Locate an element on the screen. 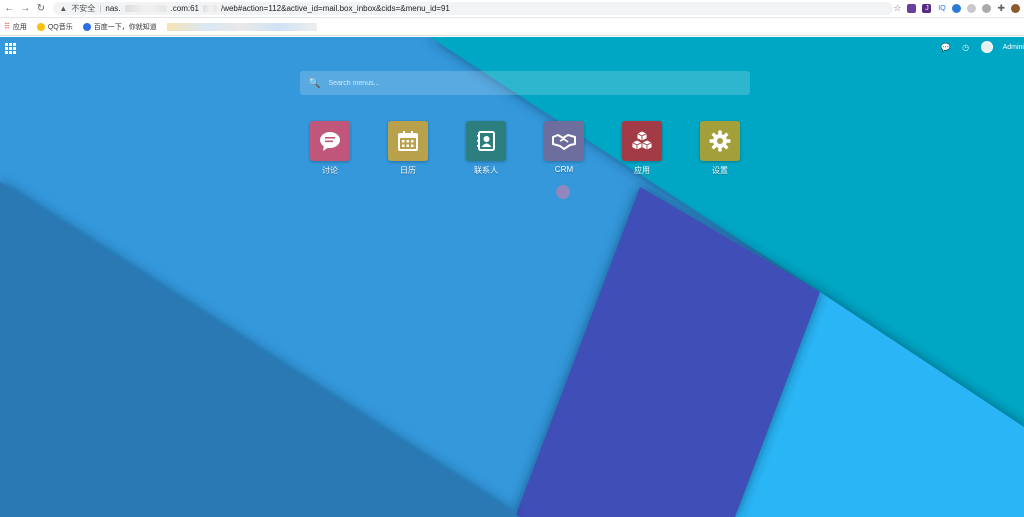 This screenshot has height=517, width=1024. messages-icon: 💬 is located at coordinates (946, 47).